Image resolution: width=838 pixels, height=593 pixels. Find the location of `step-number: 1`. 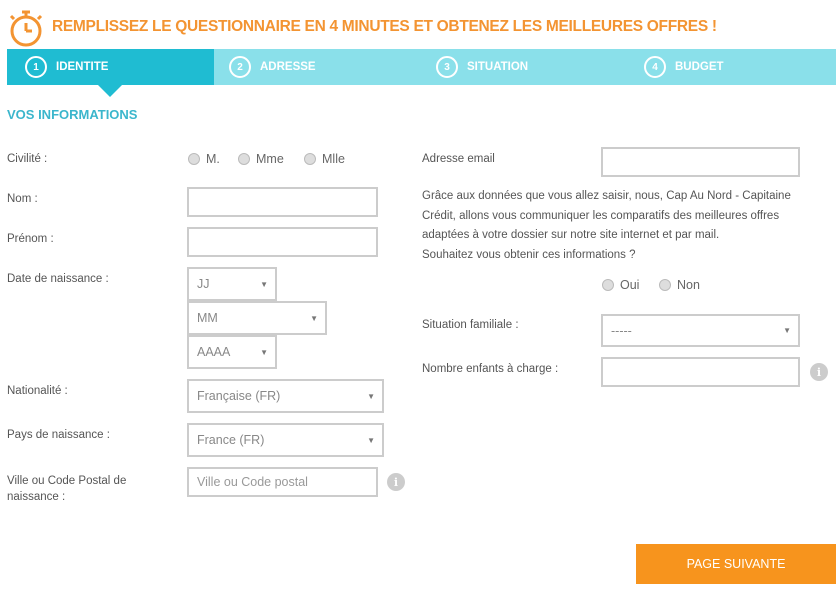

step-number: 1 is located at coordinates (36, 67).